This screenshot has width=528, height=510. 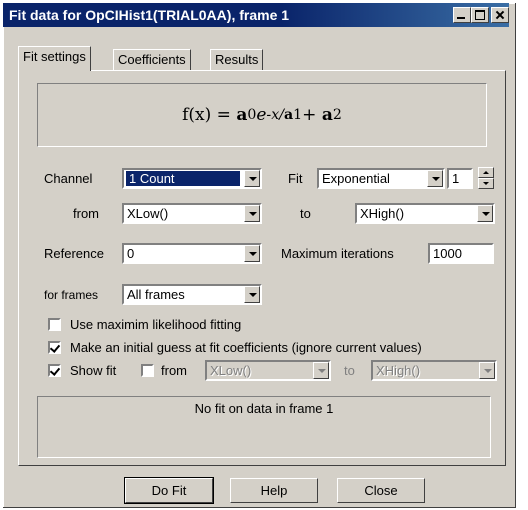 I want to click on fit-order-input: 1, so click(x=460, y=178).